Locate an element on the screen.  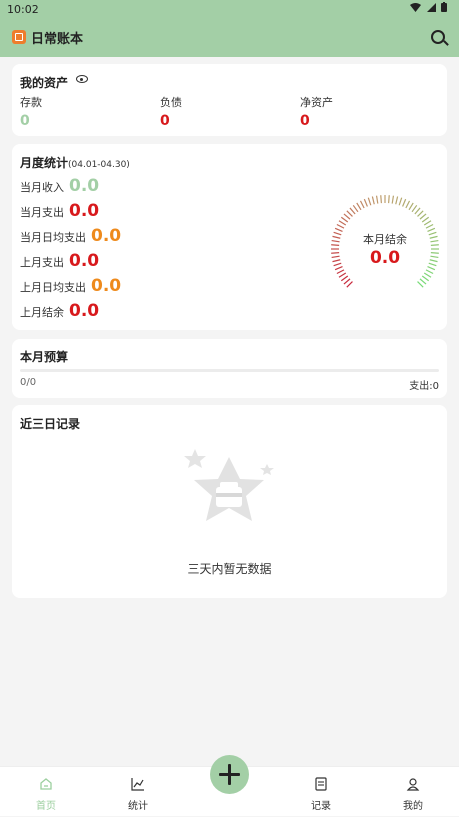
budget-title: 本月预算 is located at coordinates (44, 357).